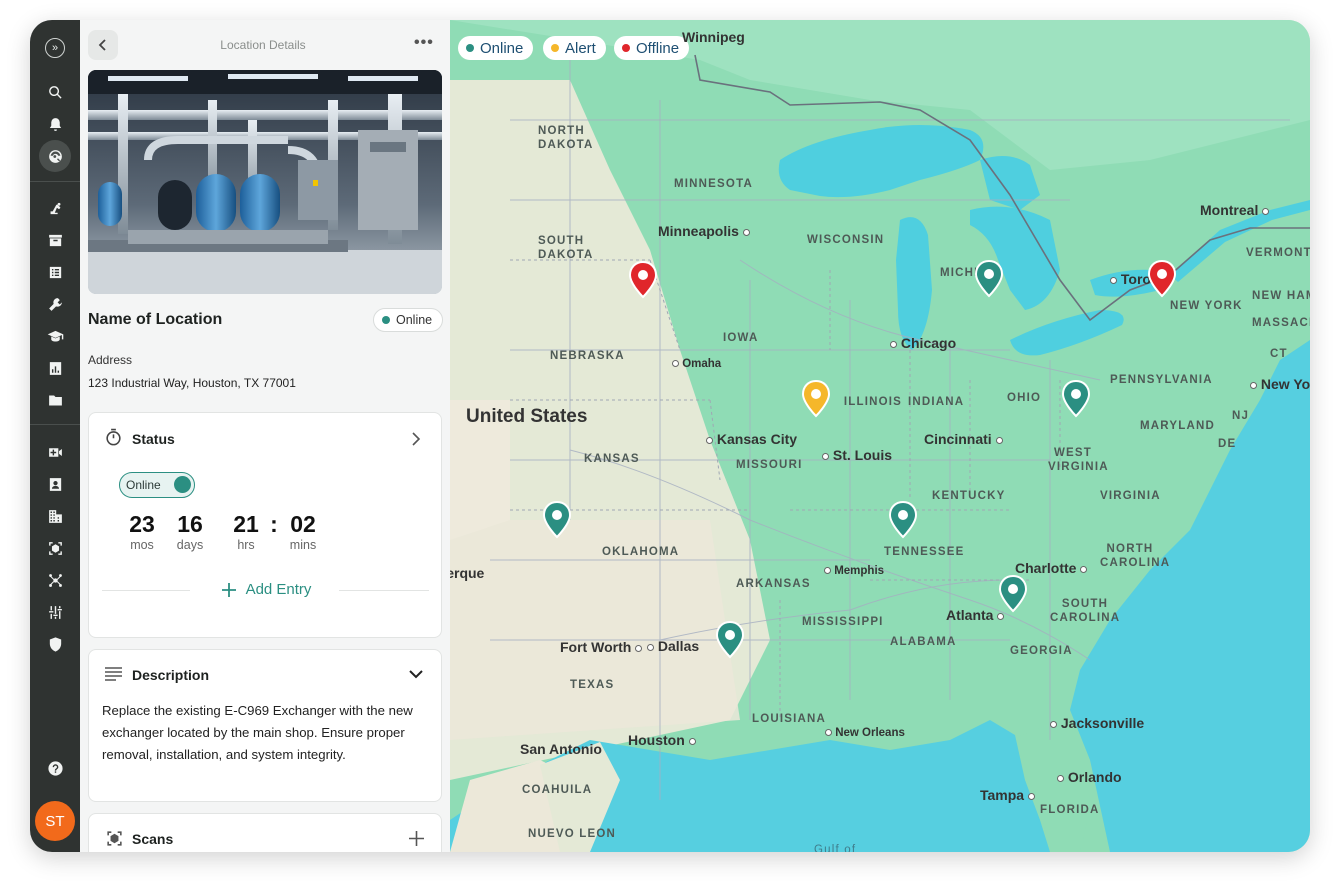  Describe the element at coordinates (1070, 810) in the screenshot. I see `state-label: FLORIDA` at that location.